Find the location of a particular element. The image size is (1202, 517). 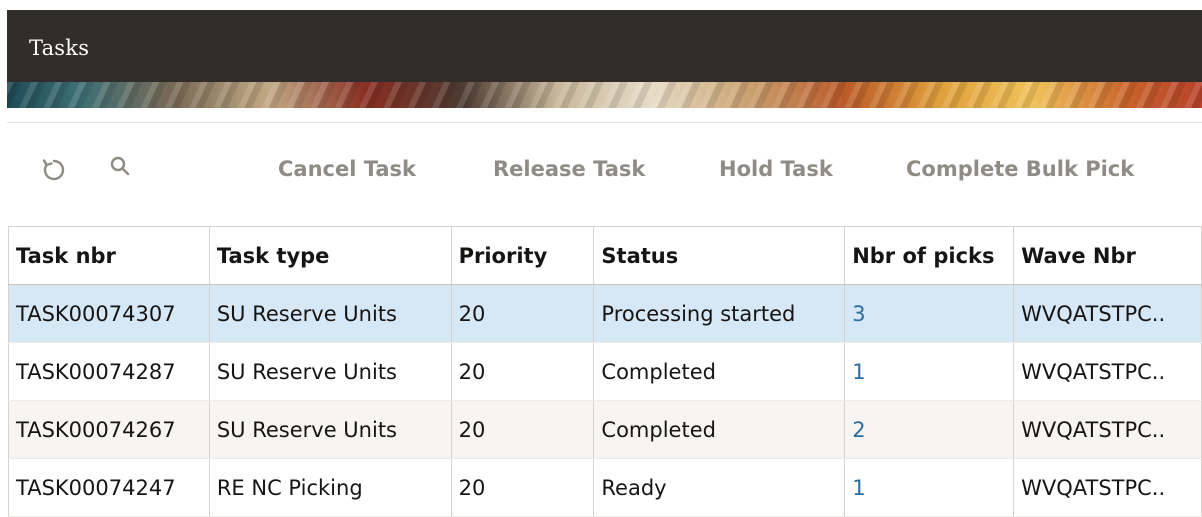

page-title: Tasks is located at coordinates (59, 48).